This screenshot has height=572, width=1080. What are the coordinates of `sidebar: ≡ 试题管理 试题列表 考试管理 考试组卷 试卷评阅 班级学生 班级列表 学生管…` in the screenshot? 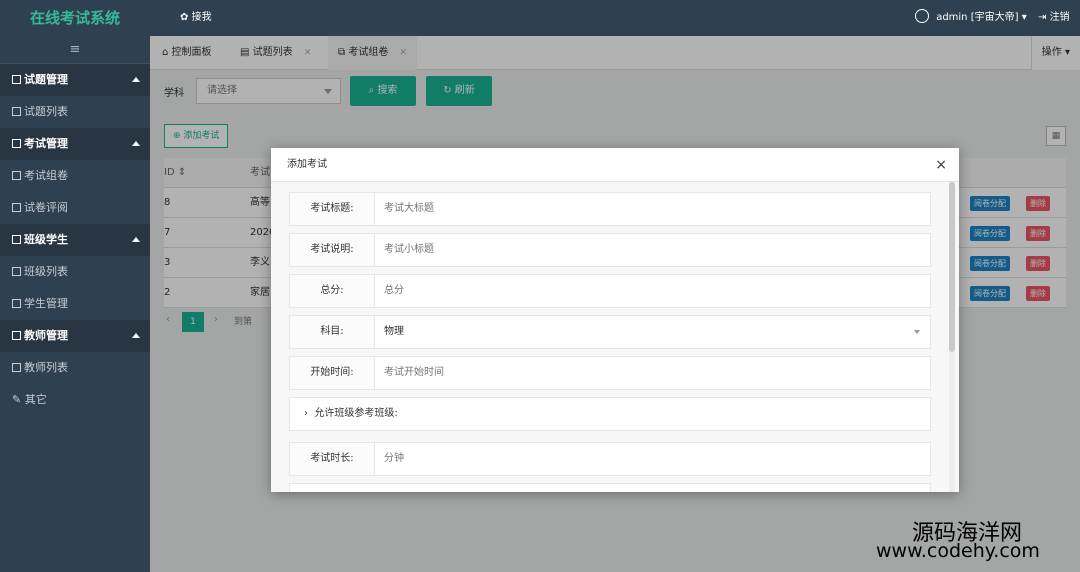 It's located at (75, 304).